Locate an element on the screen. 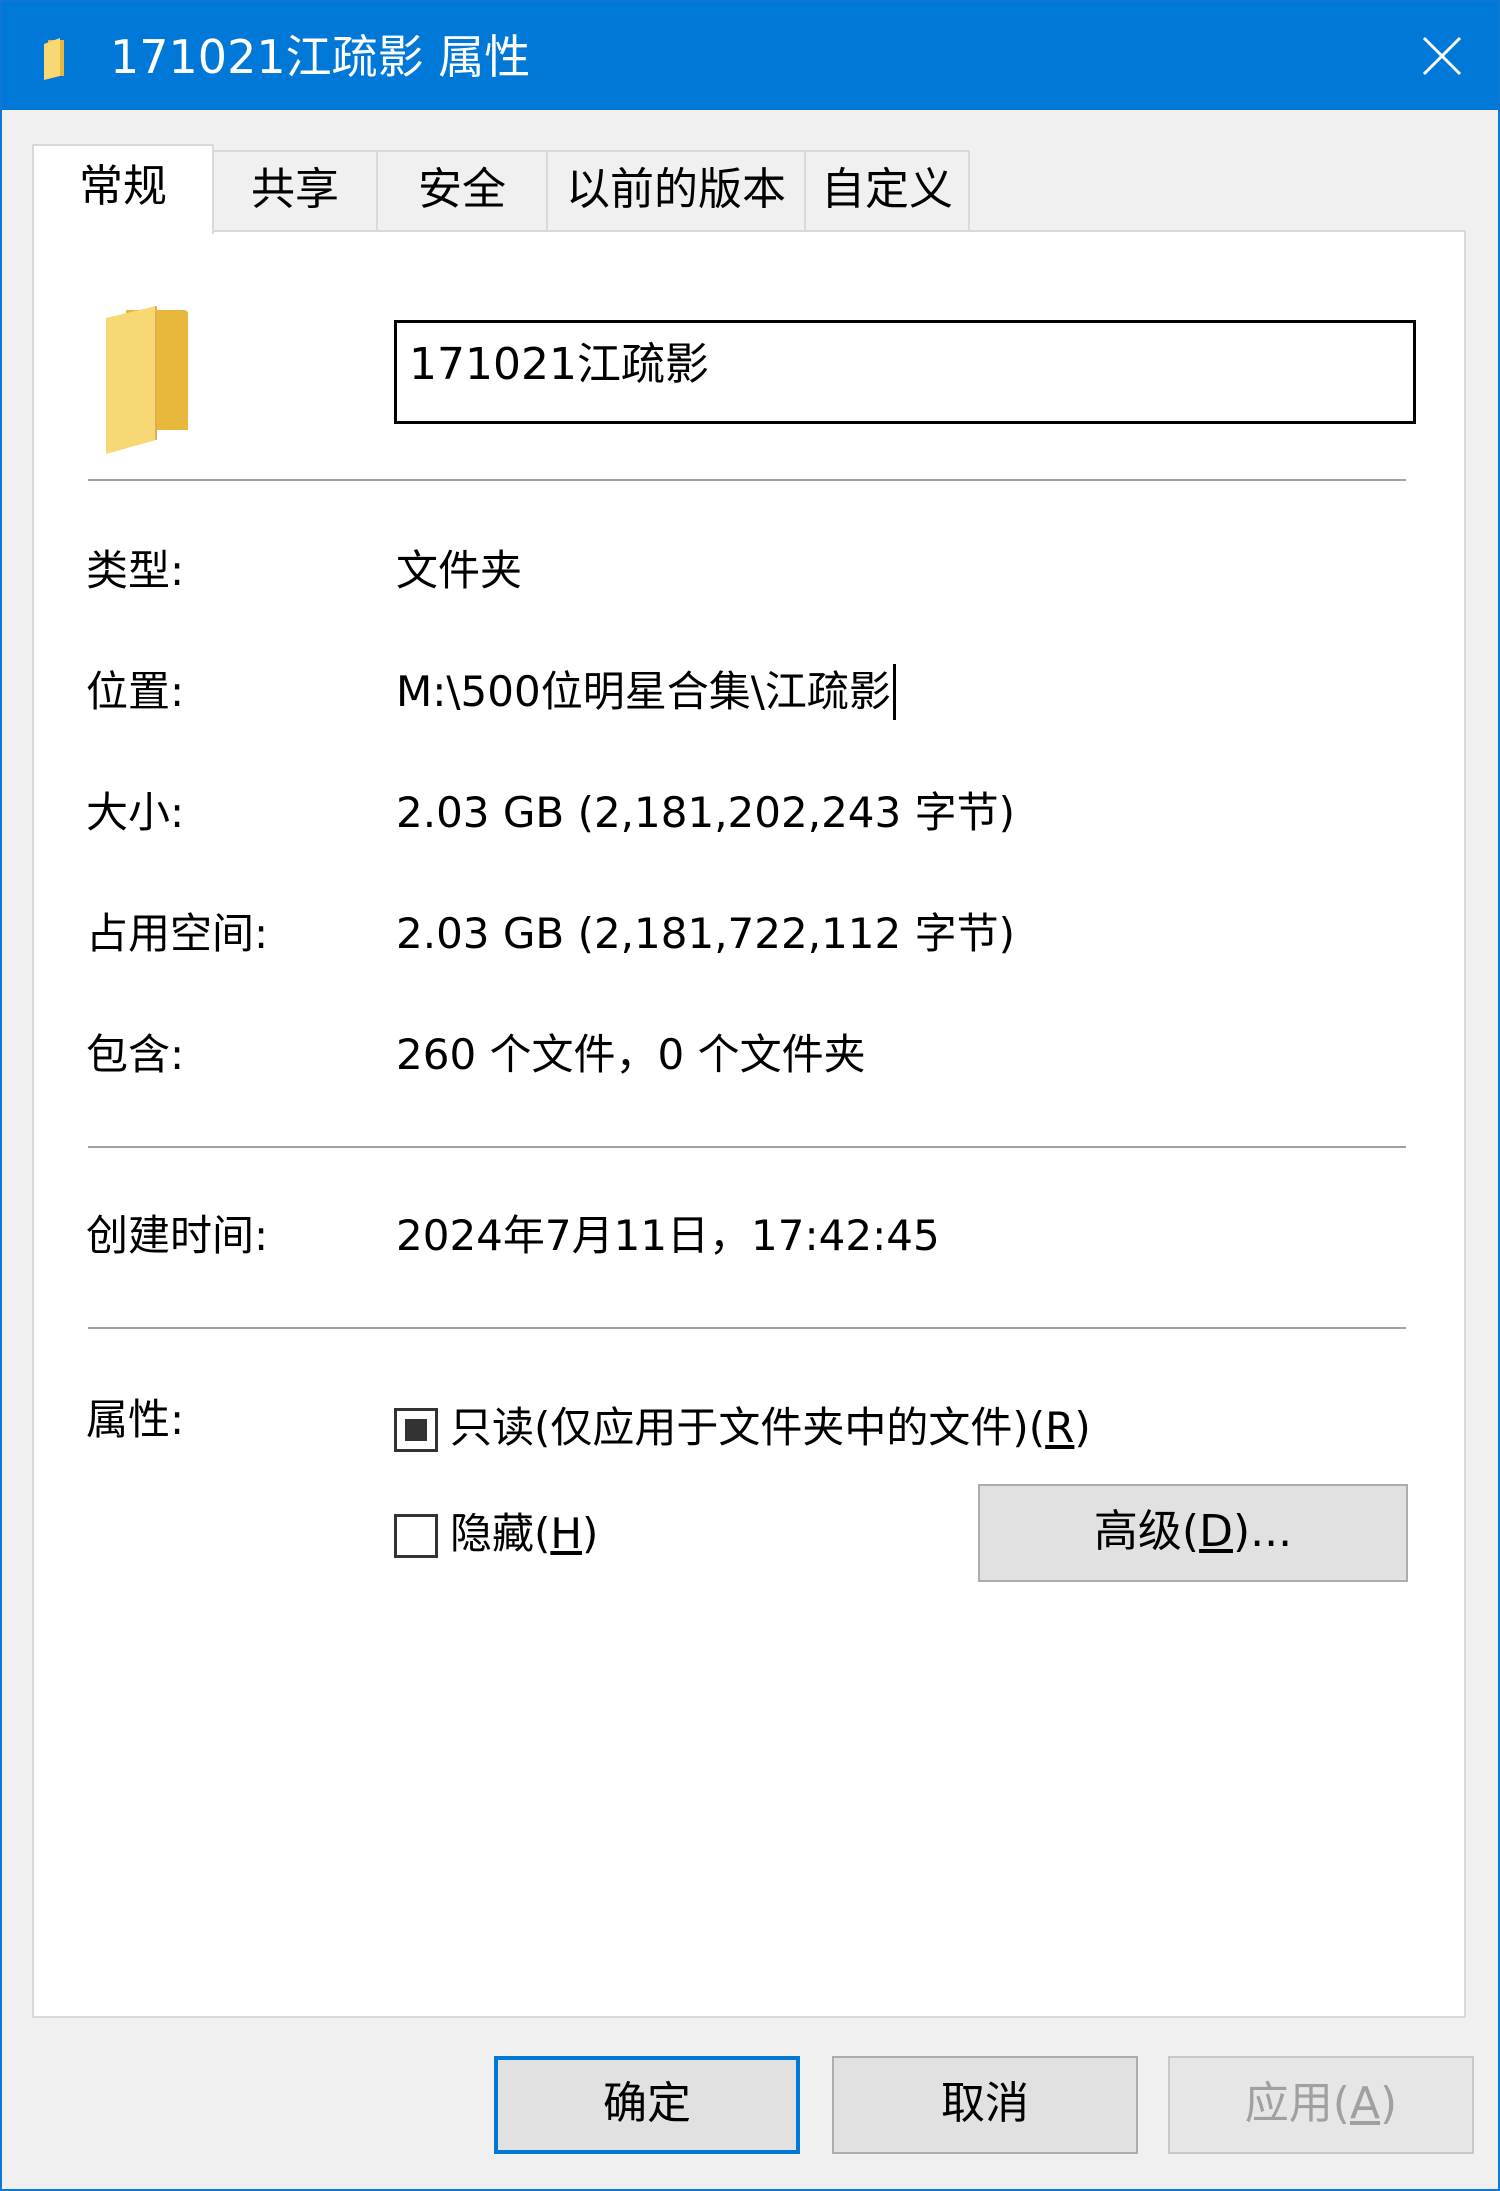 The height and width of the screenshot is (2191, 1500). tab-previous-versions: 以前的版本 is located at coordinates (676, 190).